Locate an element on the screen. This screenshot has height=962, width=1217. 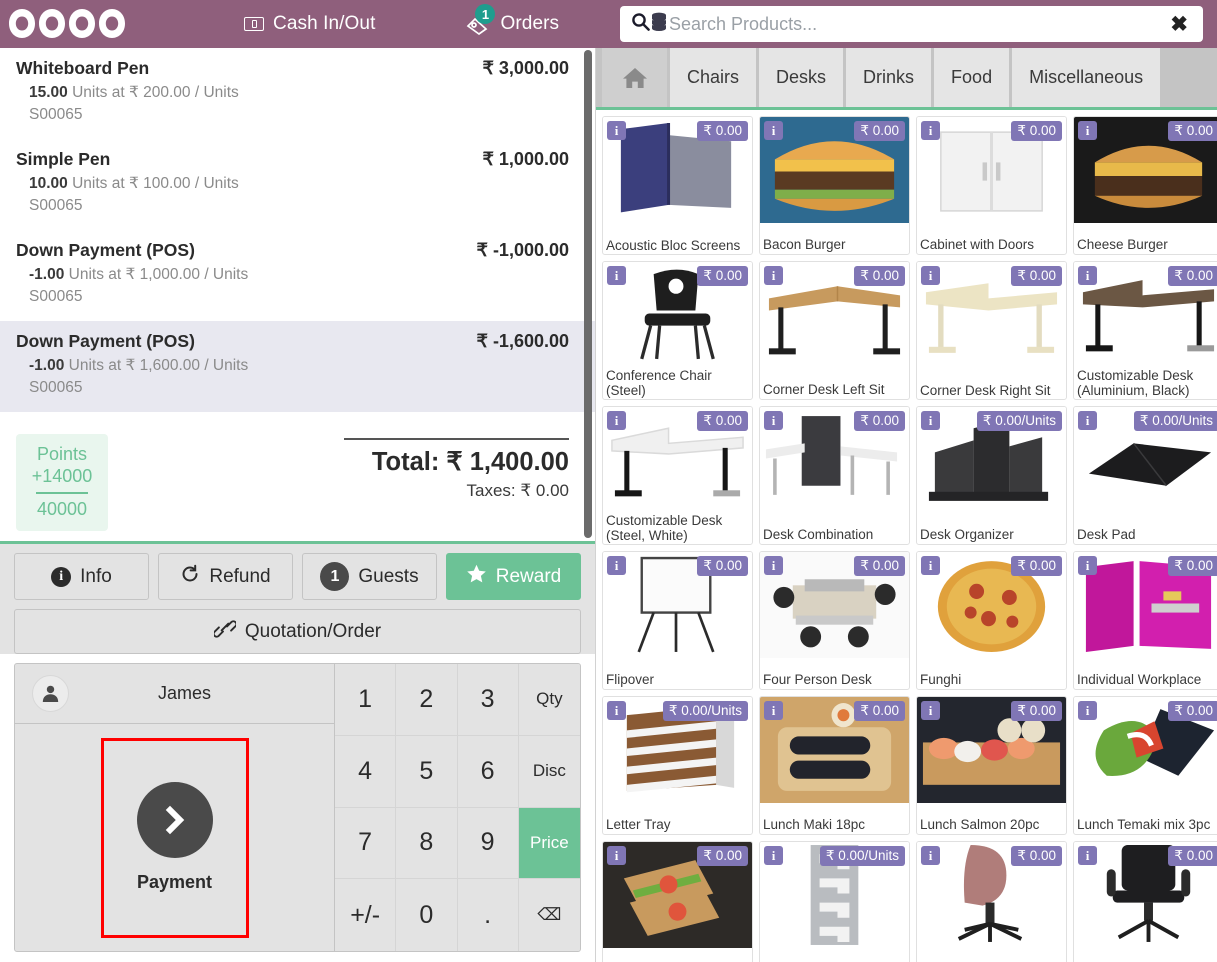
product-card: i ₹ 0.00/Units is located at coordinates (834, 901).